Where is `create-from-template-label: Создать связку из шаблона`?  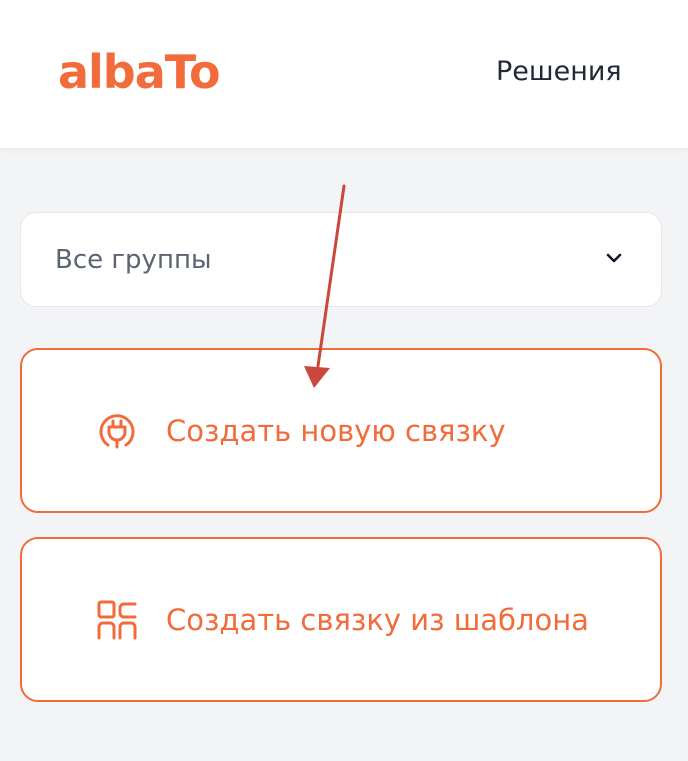
create-from-template-label: Создать связку из шаблона is located at coordinates (377, 619).